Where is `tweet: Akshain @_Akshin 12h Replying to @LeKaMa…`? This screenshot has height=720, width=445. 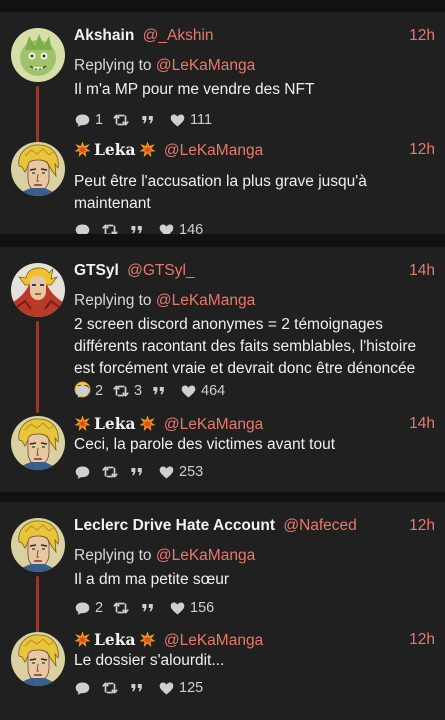 tweet: Akshain @_Akshin 12h Replying to @LeKaMa… is located at coordinates (222, 76).